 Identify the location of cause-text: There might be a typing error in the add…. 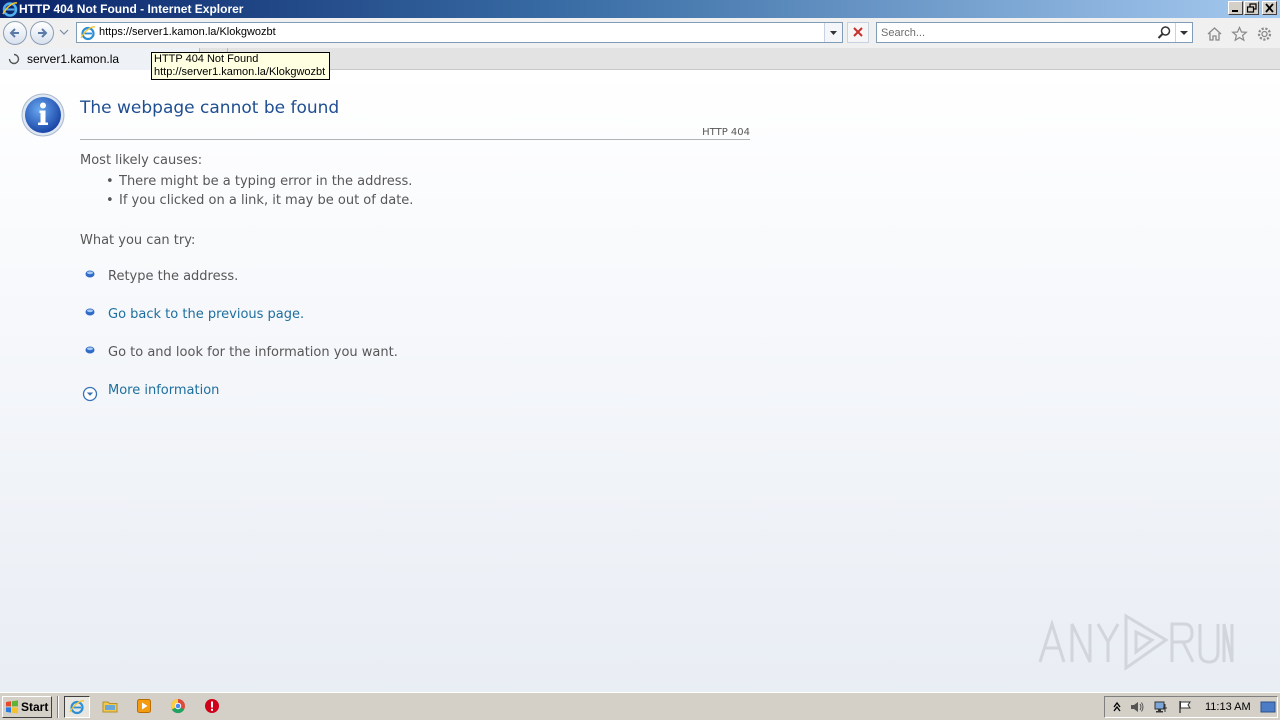
(266, 181).